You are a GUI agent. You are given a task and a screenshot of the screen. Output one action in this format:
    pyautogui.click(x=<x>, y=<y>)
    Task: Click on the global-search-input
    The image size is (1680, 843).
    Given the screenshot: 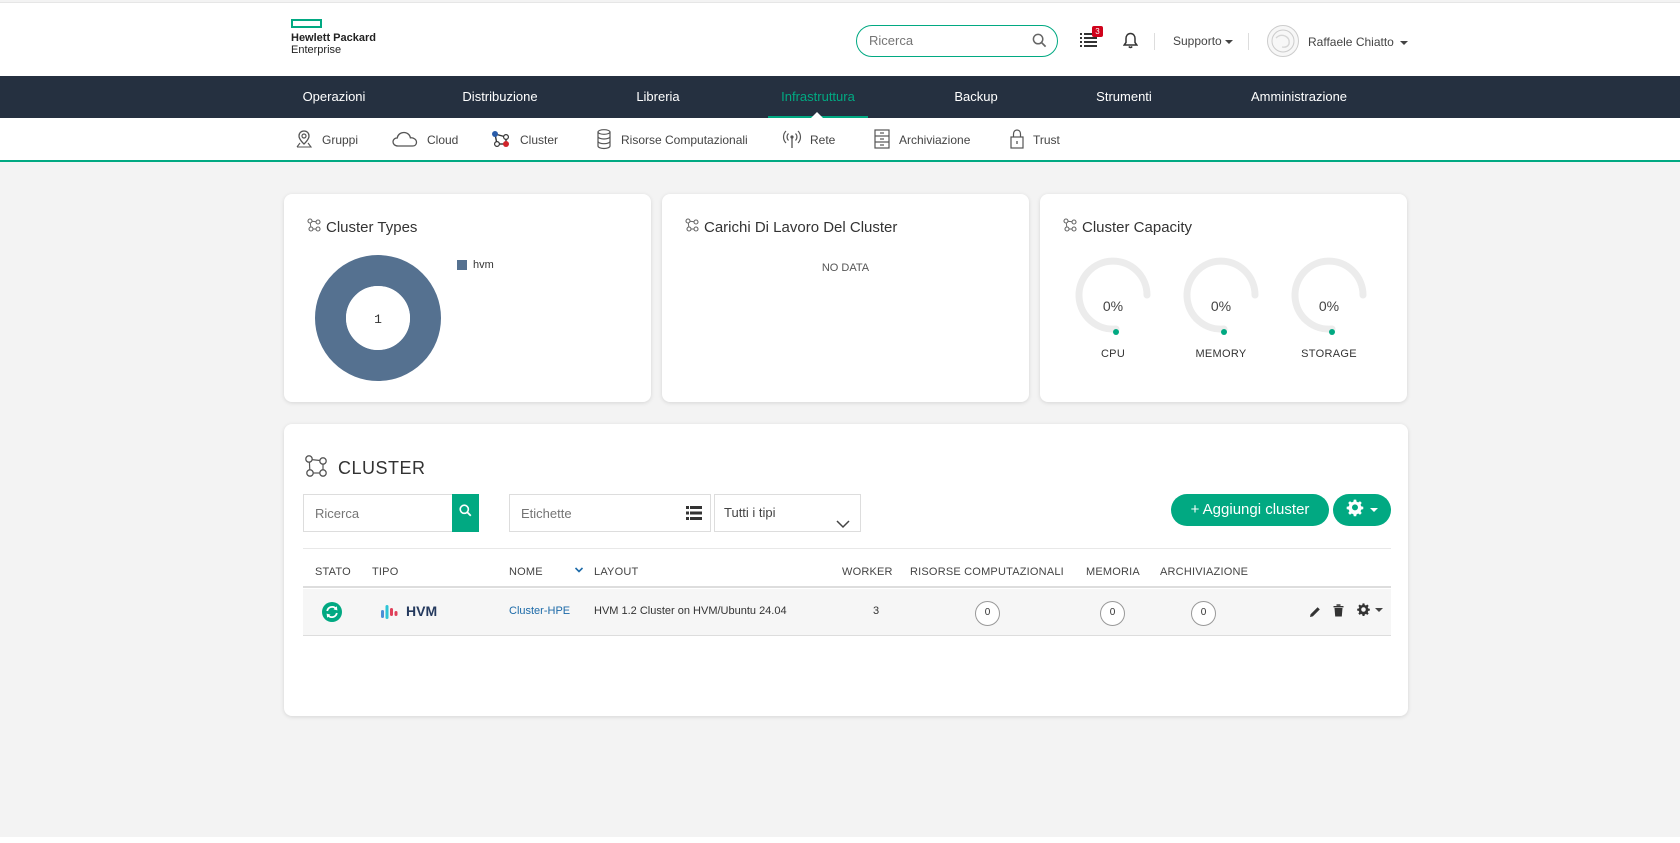 What is the action you would take?
    pyautogui.click(x=949, y=40)
    